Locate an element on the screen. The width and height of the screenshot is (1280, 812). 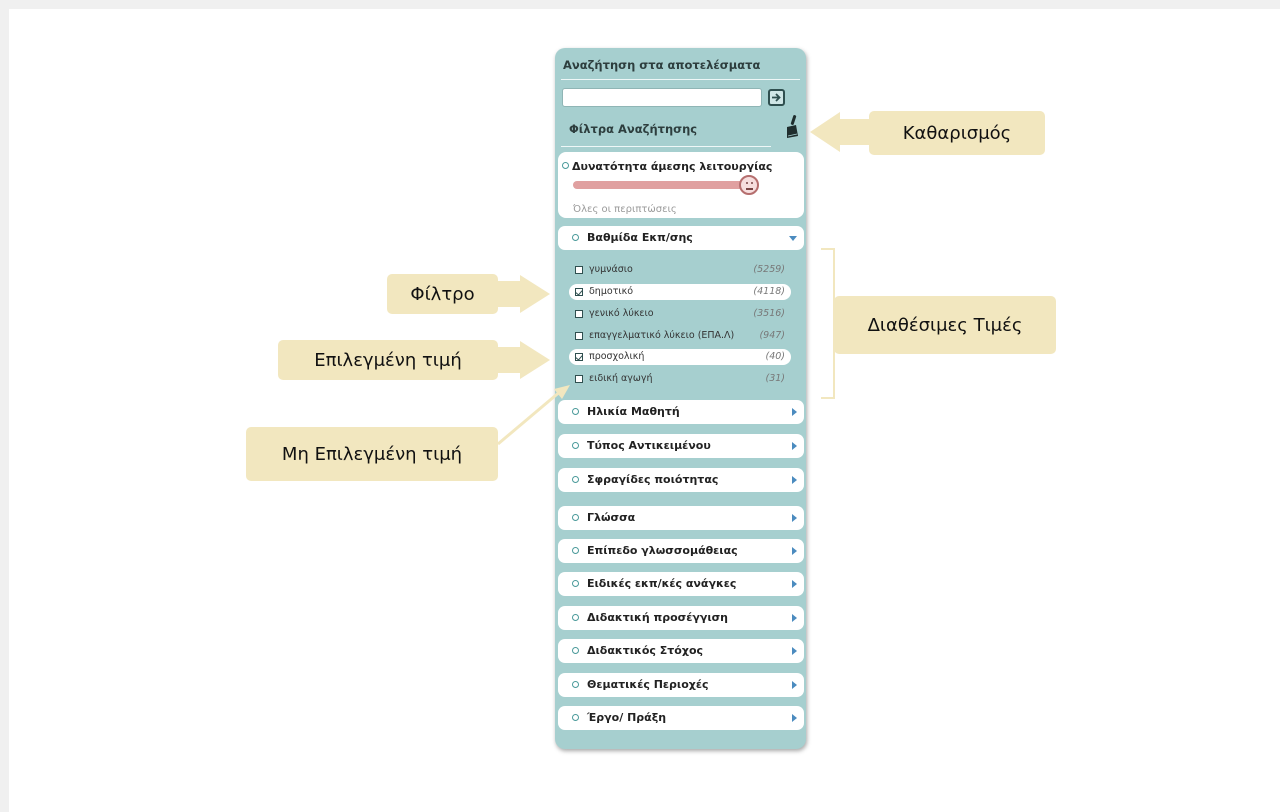
available-values-bracket is located at coordinates (828, 323).